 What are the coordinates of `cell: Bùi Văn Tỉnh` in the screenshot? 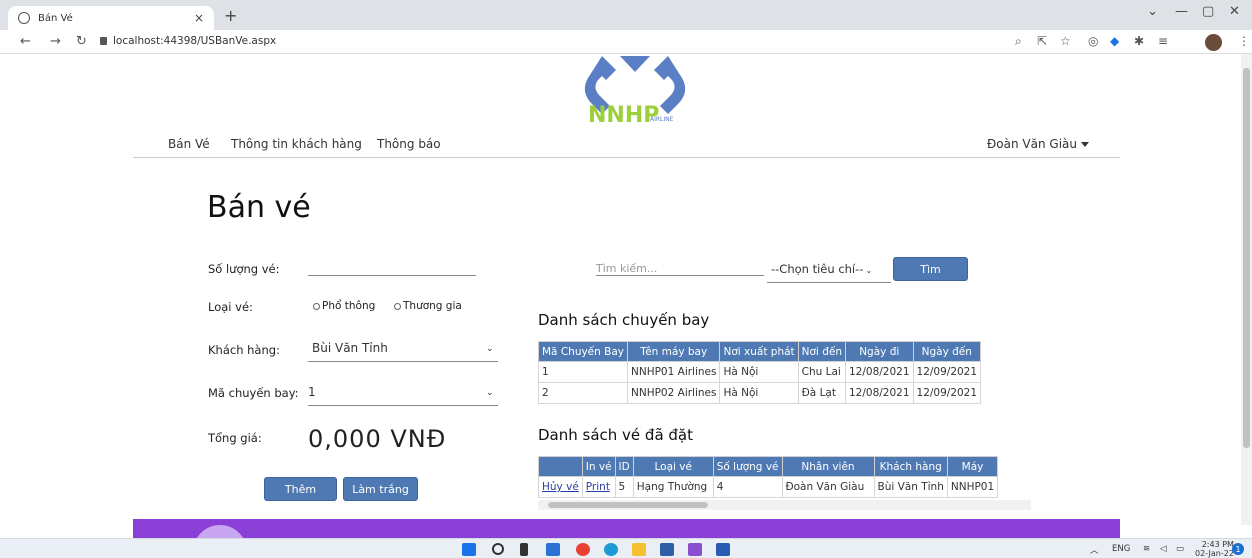 It's located at (910, 487).